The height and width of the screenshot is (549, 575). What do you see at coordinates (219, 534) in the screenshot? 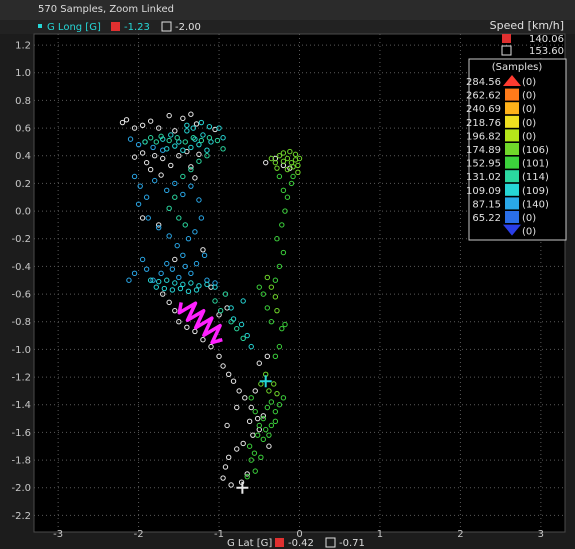
I see `x-tick-label: -1` at bounding box center [219, 534].